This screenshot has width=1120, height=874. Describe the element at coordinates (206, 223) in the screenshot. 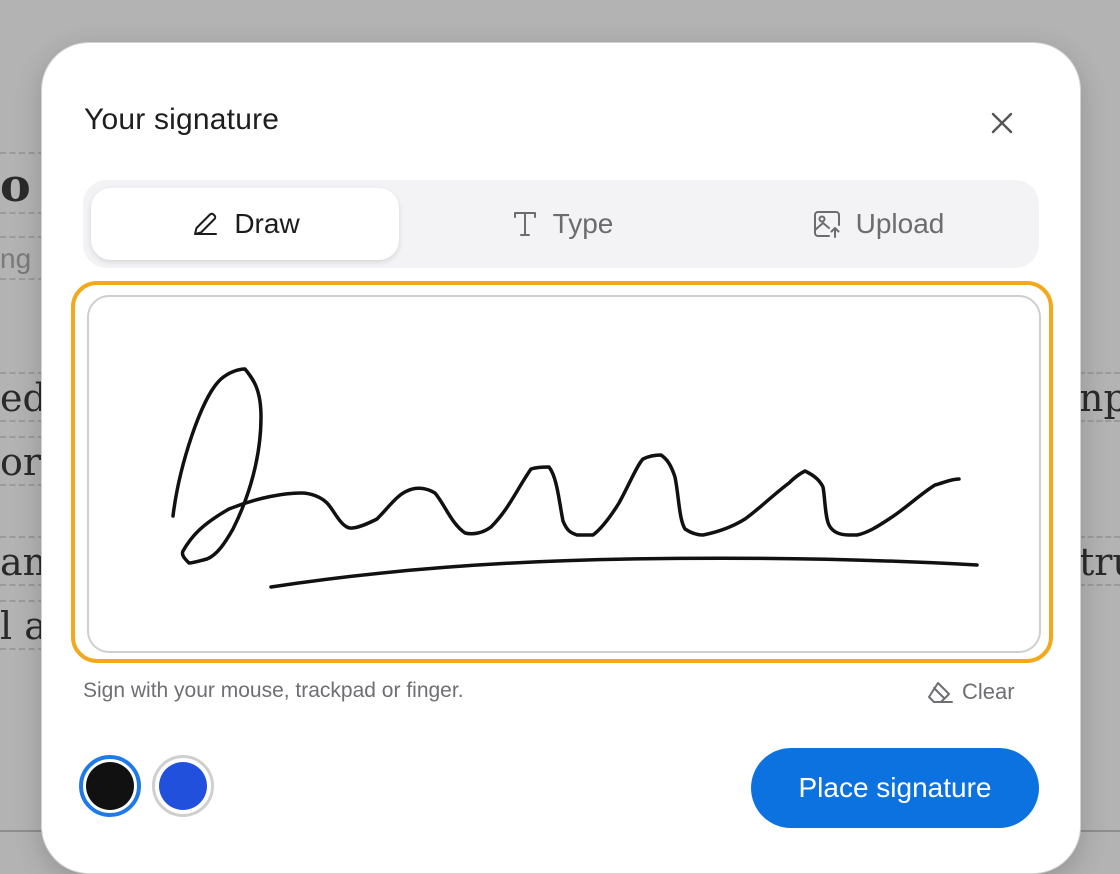

I see `pencil-icon` at that location.